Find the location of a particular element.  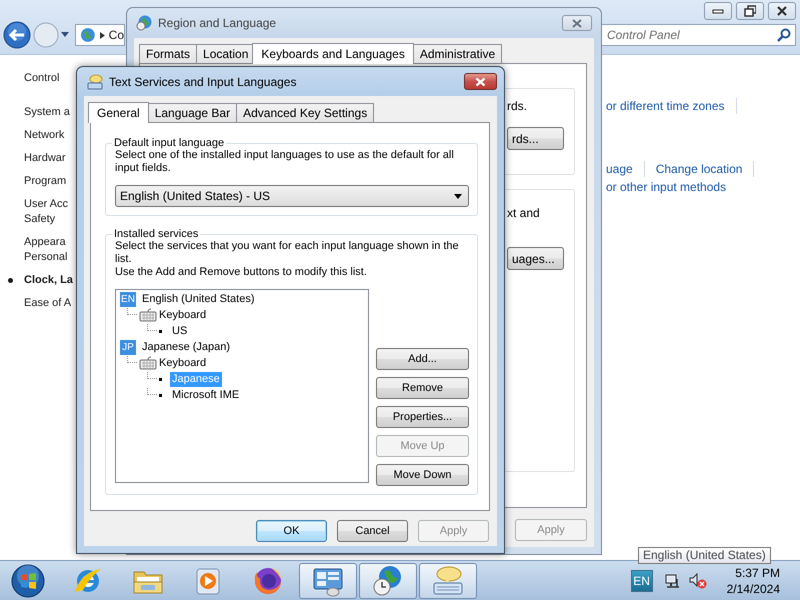

keyboard-bubble-icon is located at coordinates (95, 82).